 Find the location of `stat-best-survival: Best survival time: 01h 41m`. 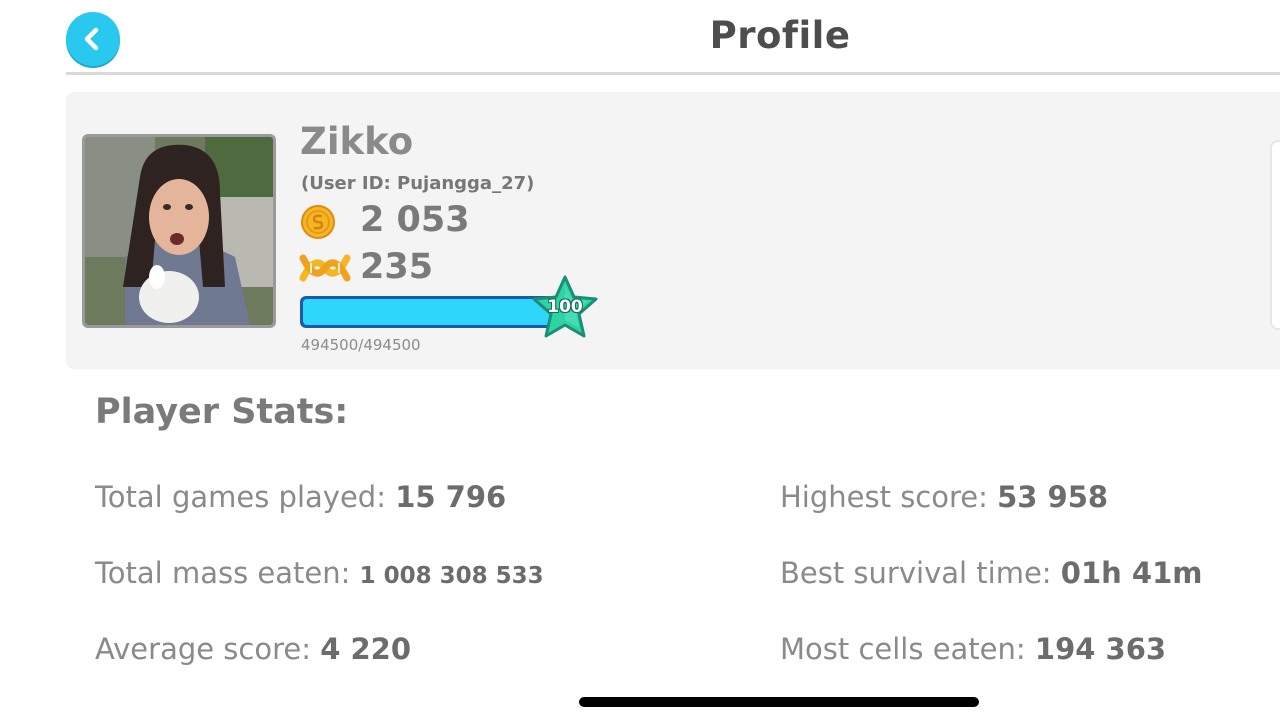

stat-best-survival: Best survival time: 01h 41m is located at coordinates (991, 573).